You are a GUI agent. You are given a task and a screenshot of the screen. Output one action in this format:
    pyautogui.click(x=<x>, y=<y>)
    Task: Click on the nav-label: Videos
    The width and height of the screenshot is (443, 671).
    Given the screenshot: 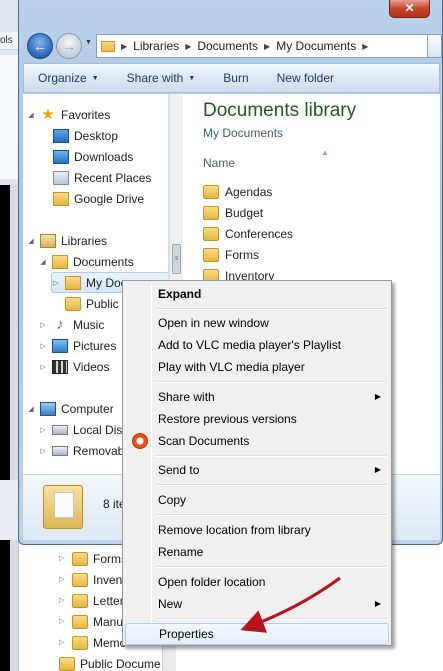 What is the action you would take?
    pyautogui.click(x=91, y=366)
    